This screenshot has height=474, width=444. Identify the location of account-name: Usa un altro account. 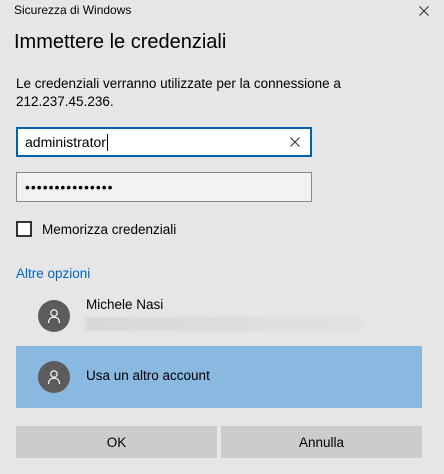
(148, 375).